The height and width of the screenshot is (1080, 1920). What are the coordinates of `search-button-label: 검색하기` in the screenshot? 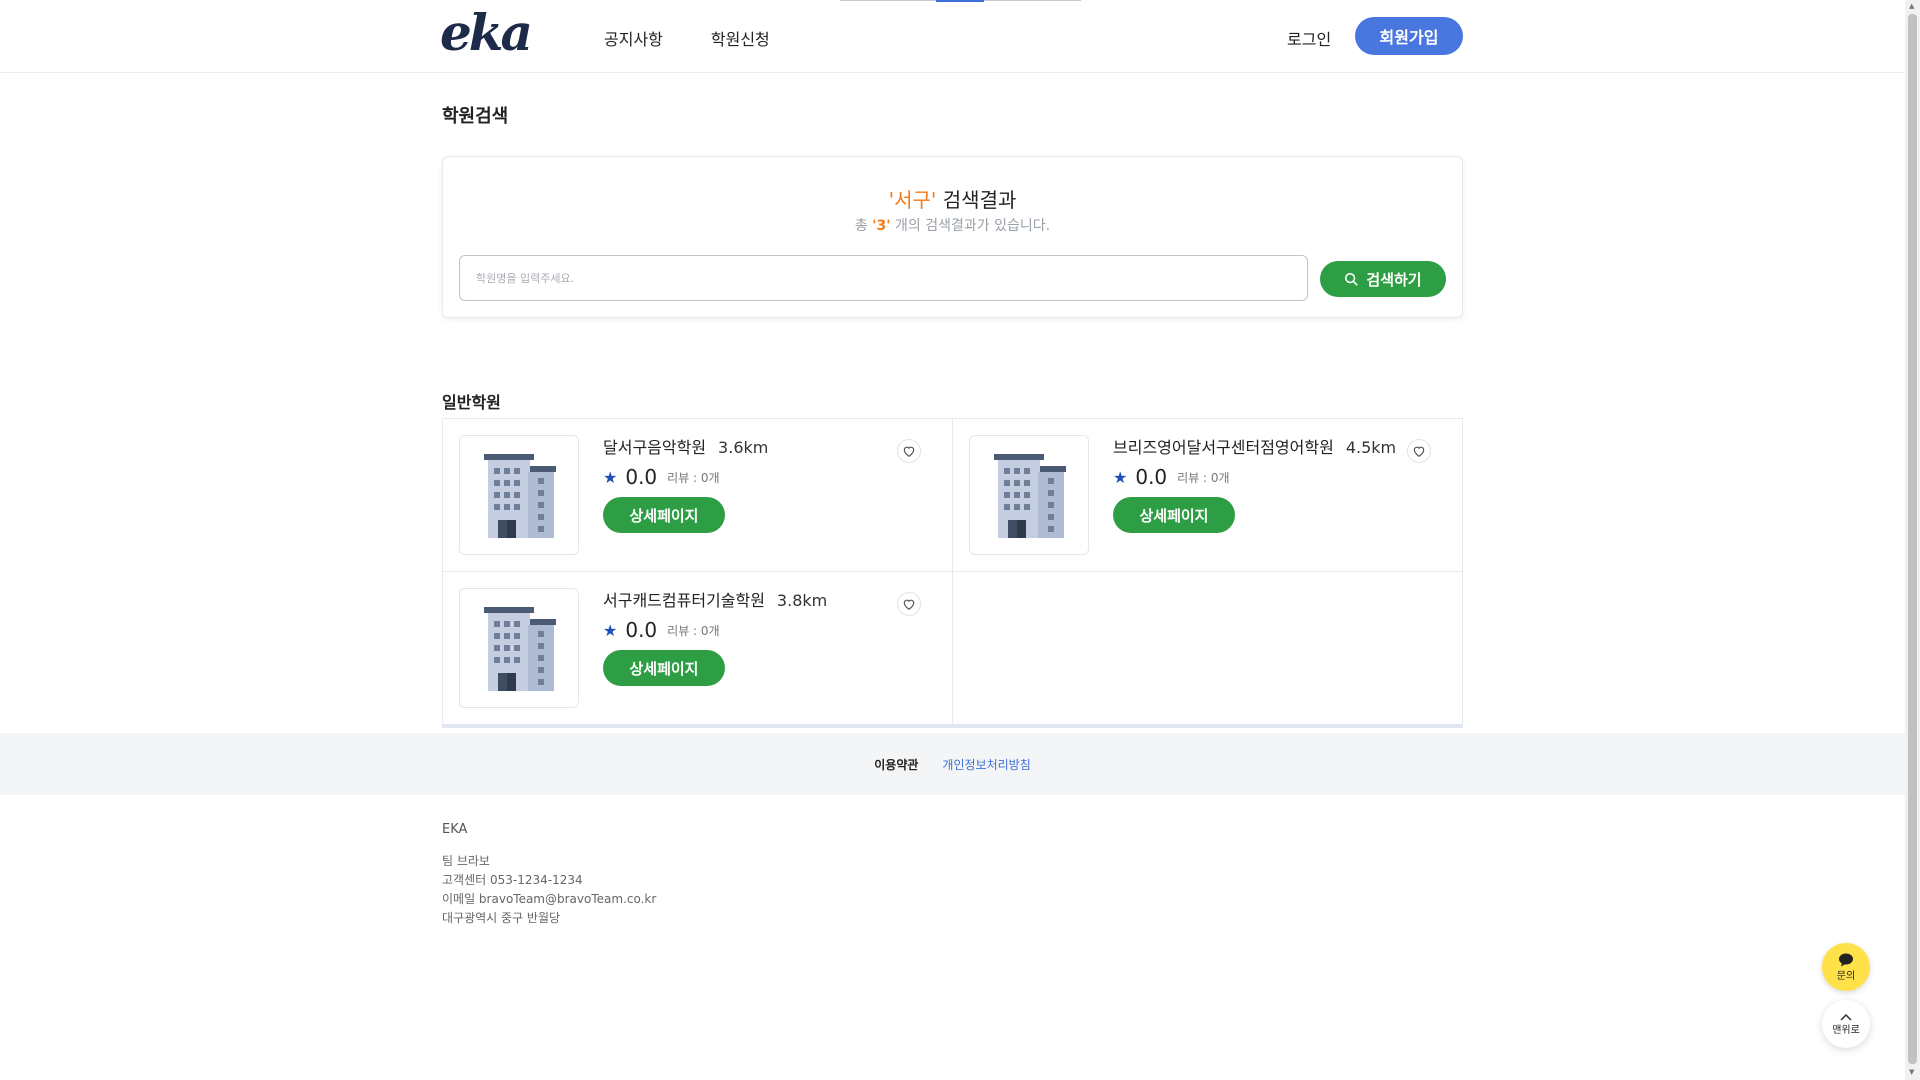 It's located at (1394, 280).